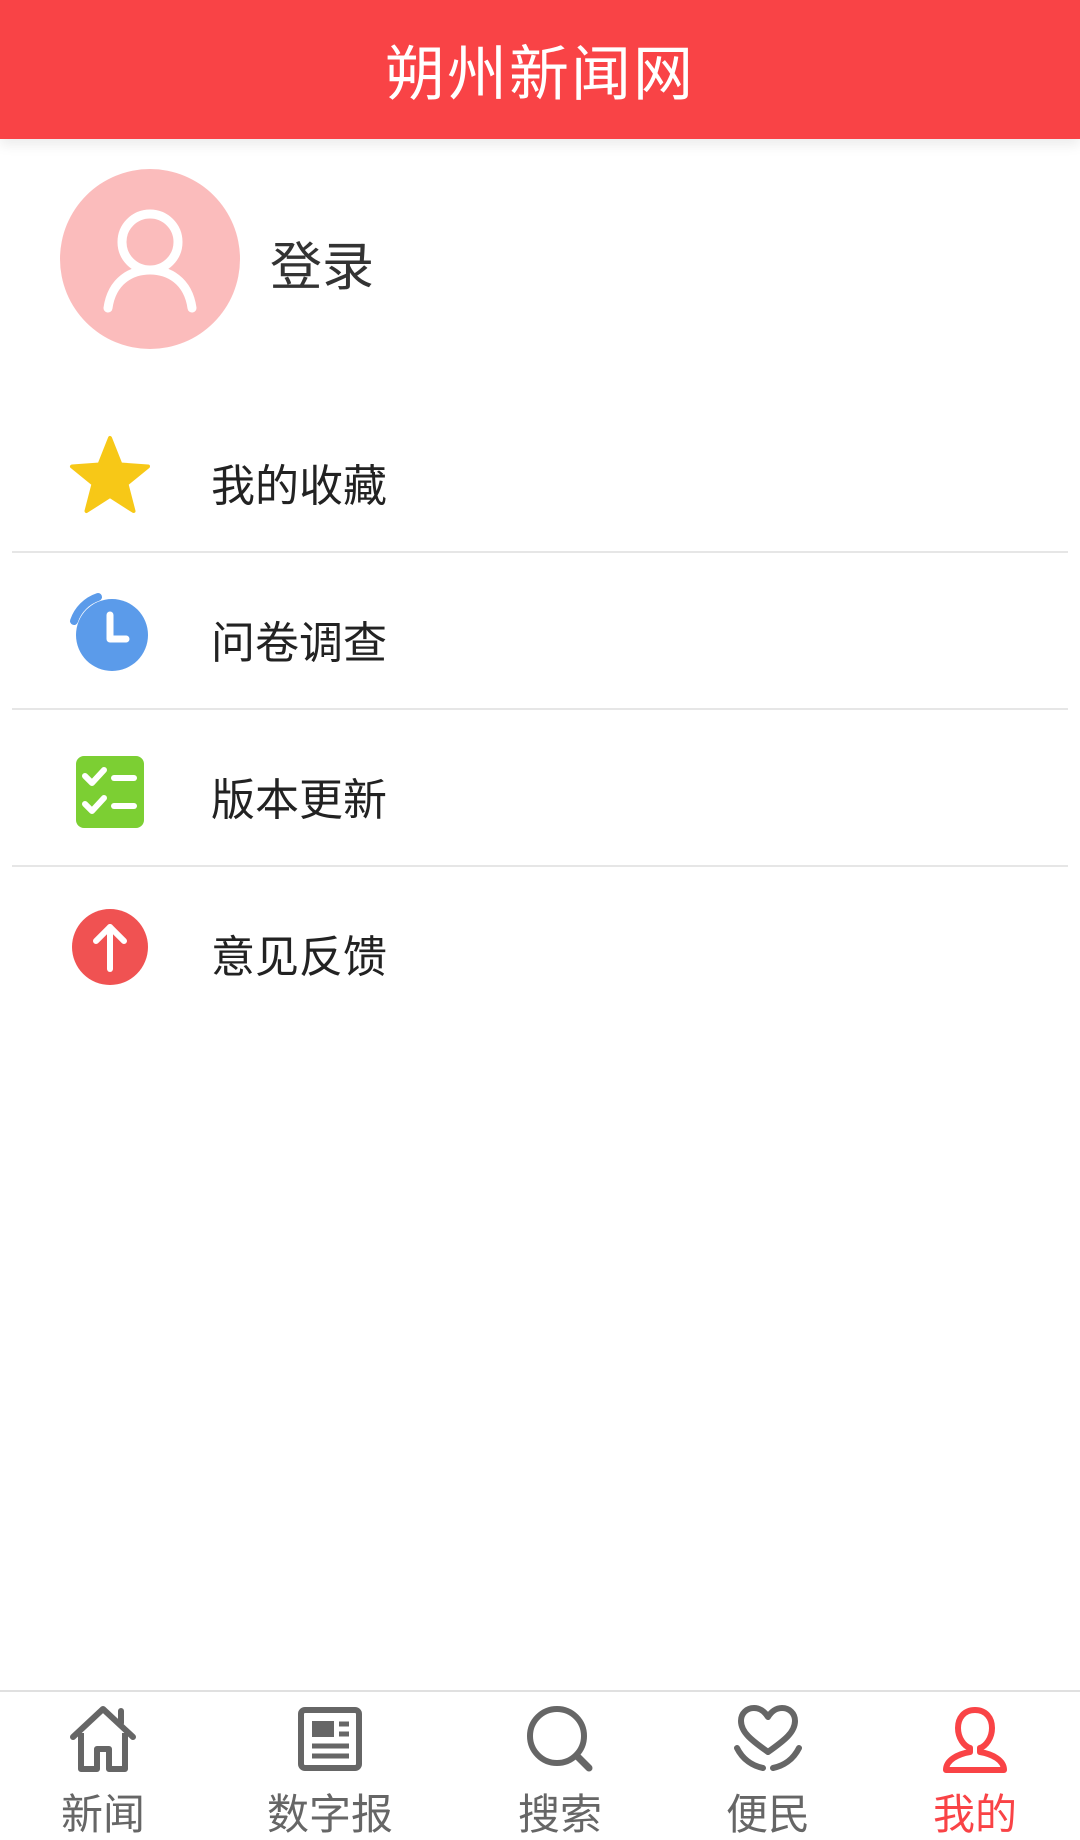 This screenshot has height=1840, width=1080. What do you see at coordinates (540, 631) in the screenshot?
I see `menu-item-survey: 问卷调查` at bounding box center [540, 631].